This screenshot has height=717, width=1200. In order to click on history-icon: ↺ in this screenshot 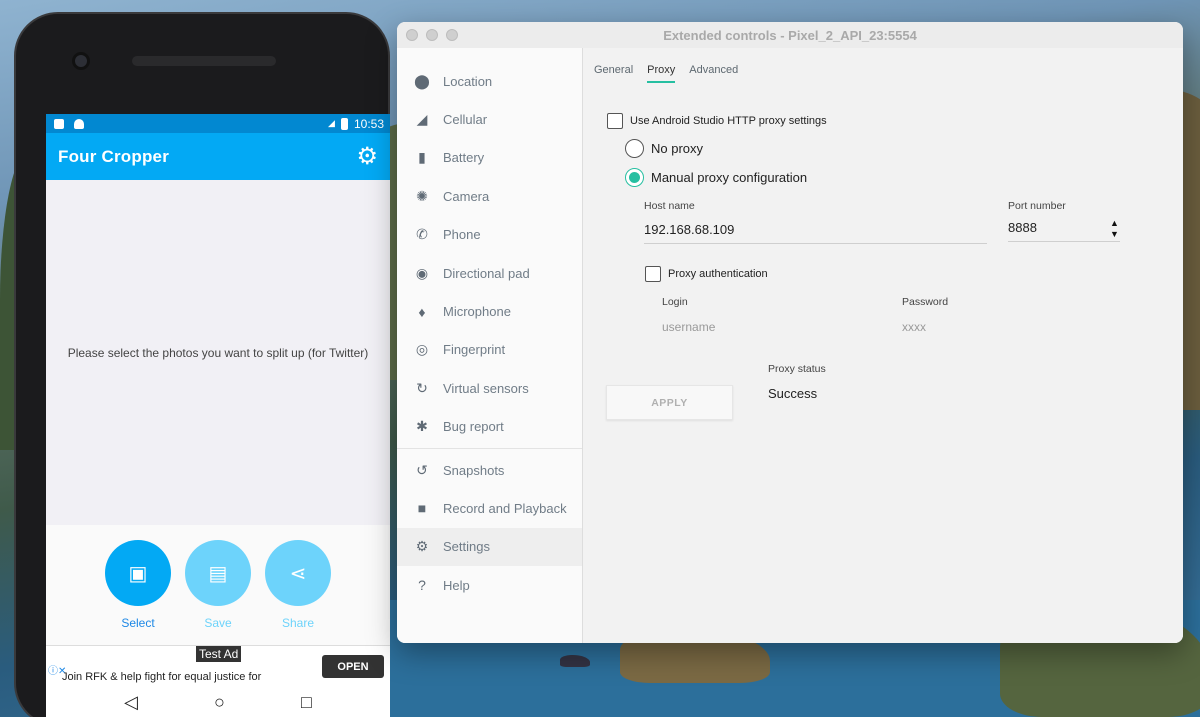, I will do `click(422, 469)`.